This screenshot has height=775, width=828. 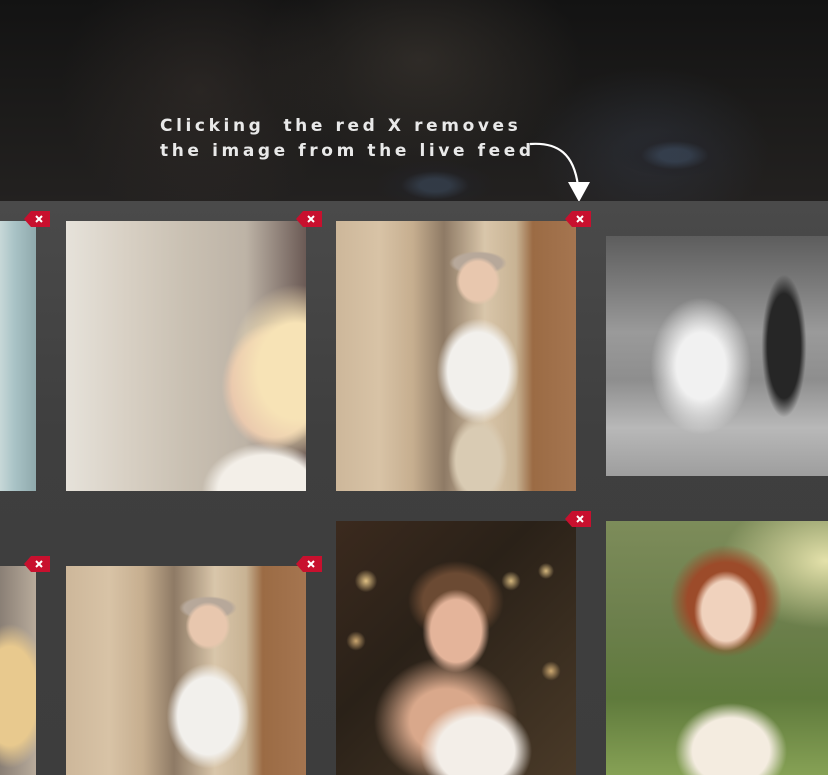 I want to click on banner-background-shape, so click(x=200, y=100).